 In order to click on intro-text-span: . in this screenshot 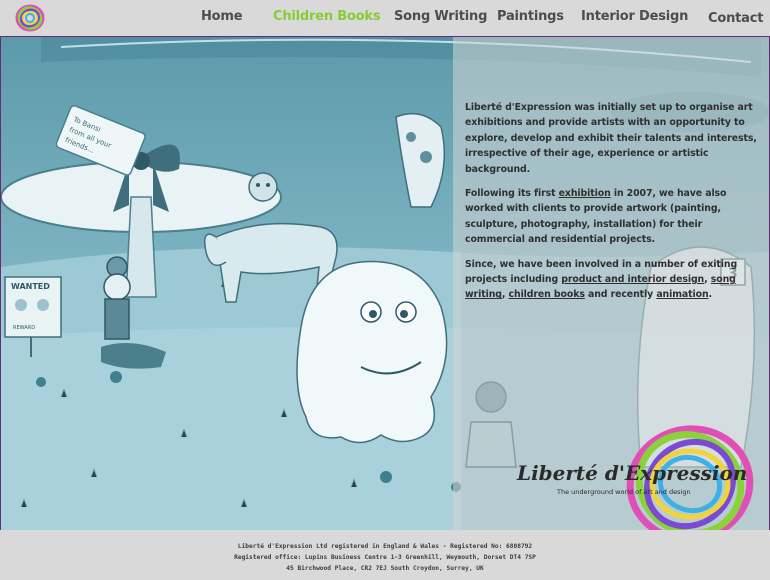, I will do `click(710, 295)`.